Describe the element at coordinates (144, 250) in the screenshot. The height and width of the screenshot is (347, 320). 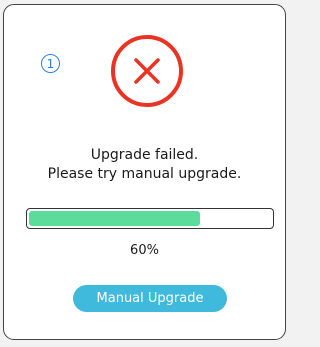
I see `progress-percent-label: 60%` at that location.